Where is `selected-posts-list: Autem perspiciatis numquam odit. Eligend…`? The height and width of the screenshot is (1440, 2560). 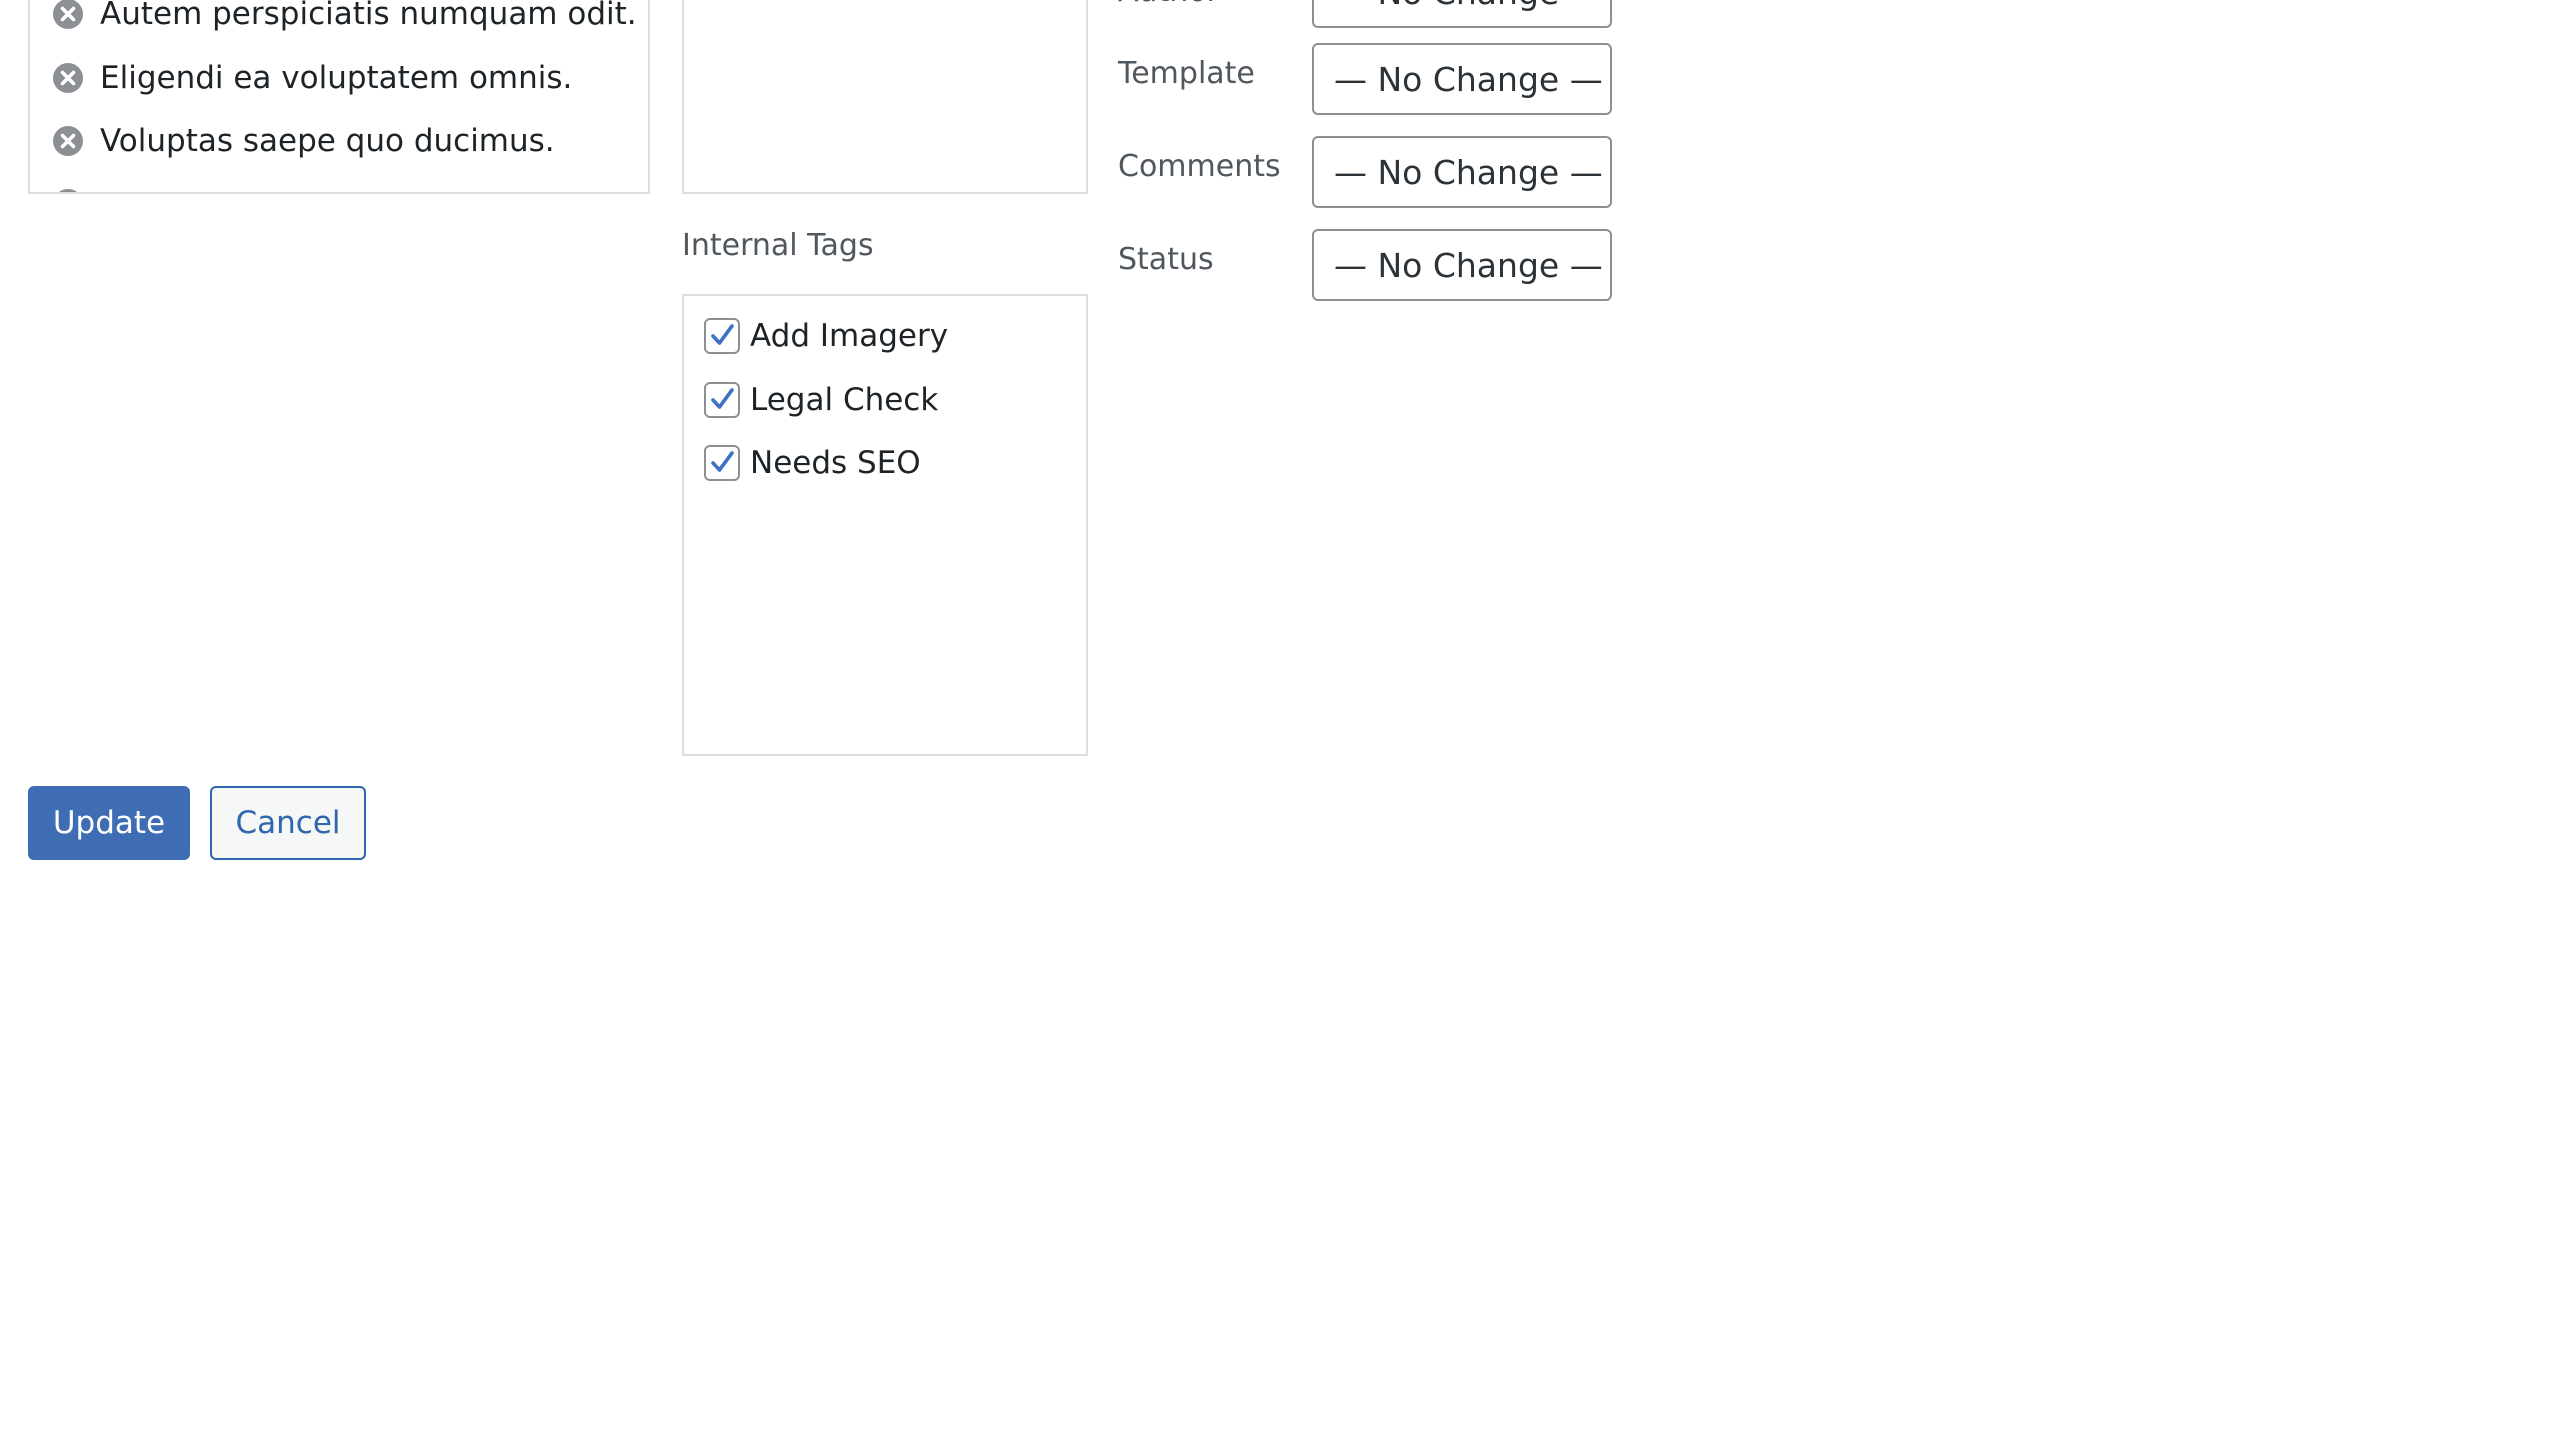 selected-posts-list: Autem perspiciatis numquam odit. Eligend… is located at coordinates (339, 97).